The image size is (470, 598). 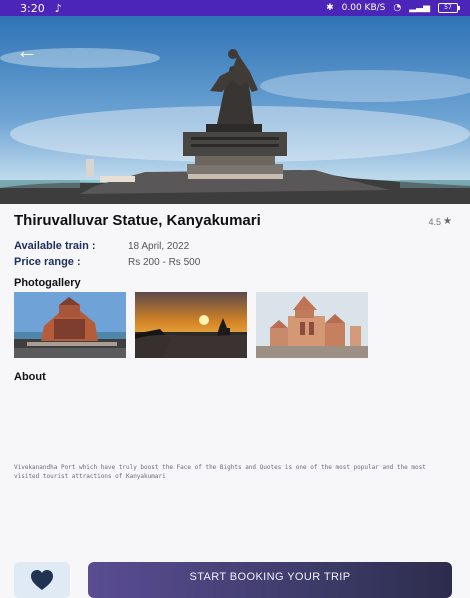 I want to click on place-title: Thiruvalluvar Statue, Kanyakumari, so click(x=137, y=220).